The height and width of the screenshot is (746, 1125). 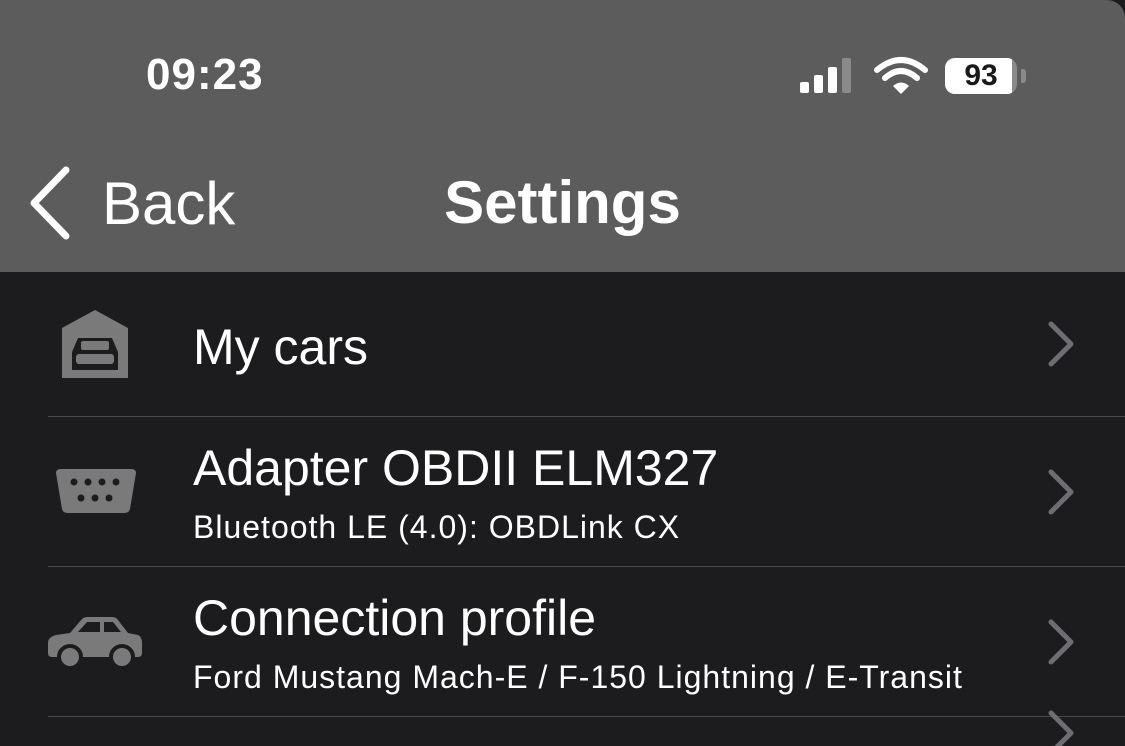 What do you see at coordinates (437, 527) in the screenshot?
I see `row-subtitle: Bluetooth LE (4.0): OBDLink CX` at bounding box center [437, 527].